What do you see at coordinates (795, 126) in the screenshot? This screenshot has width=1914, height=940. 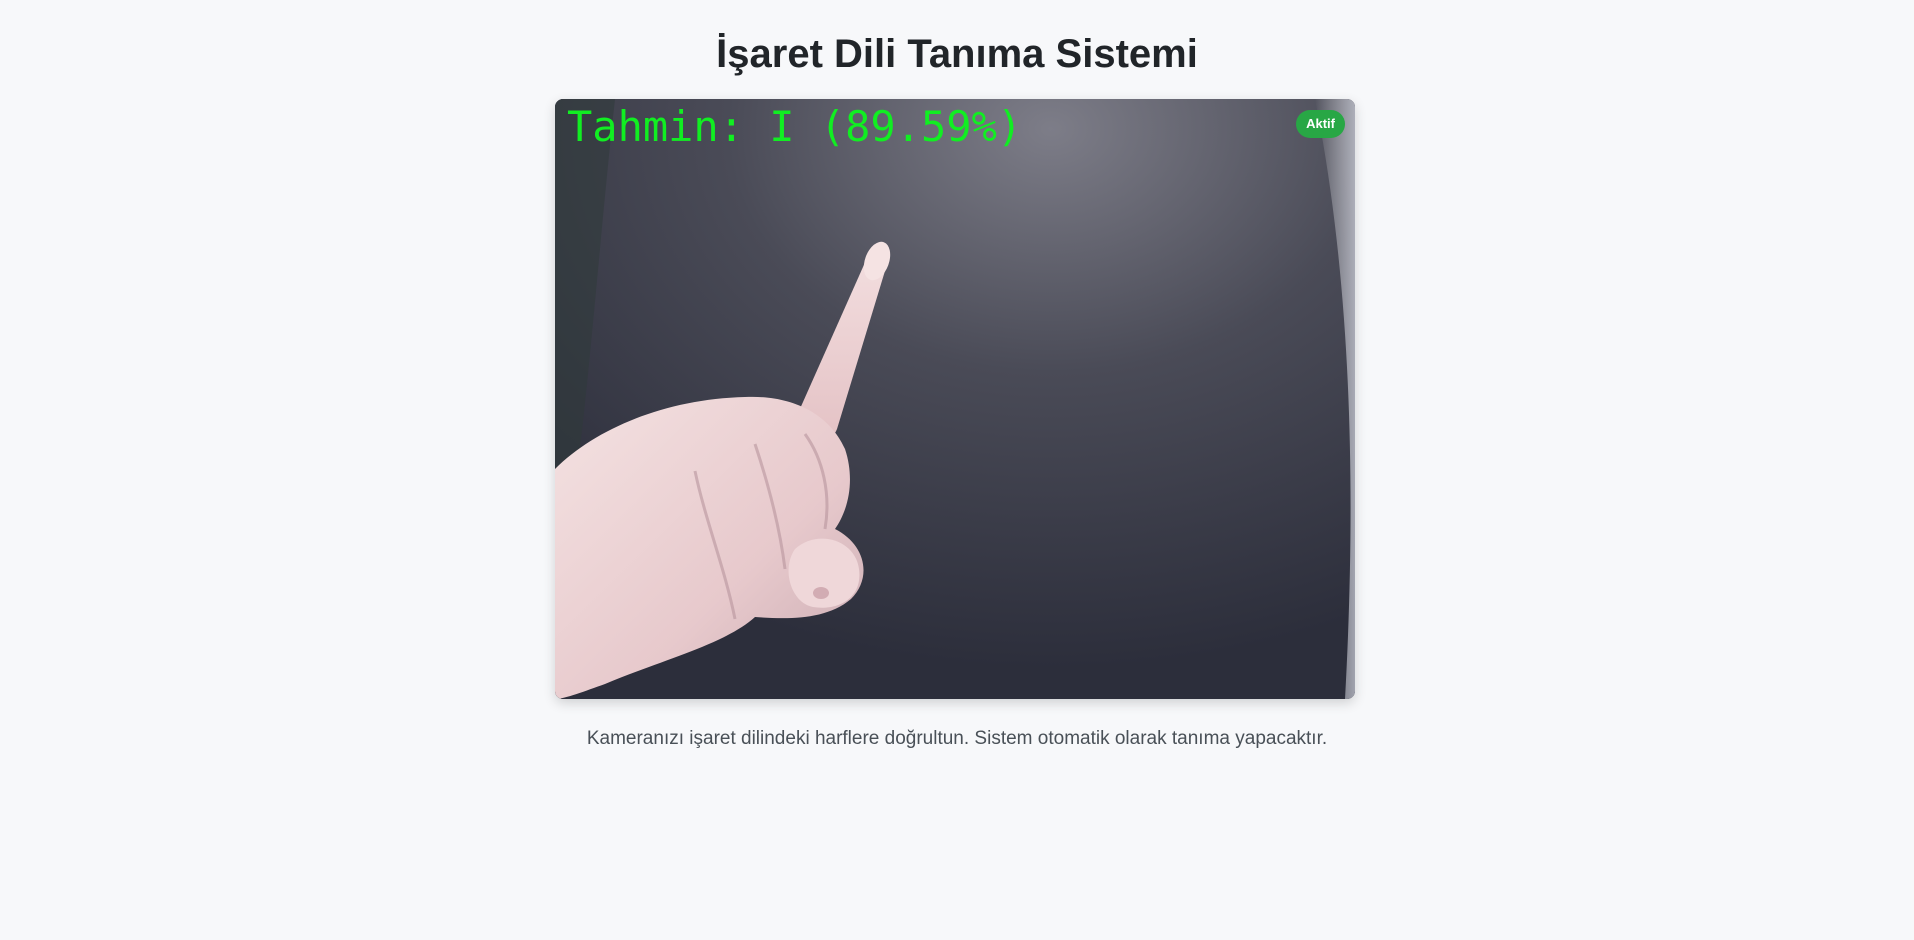 I see `prediction-overlay: Tahmin: I (89.59%)` at bounding box center [795, 126].